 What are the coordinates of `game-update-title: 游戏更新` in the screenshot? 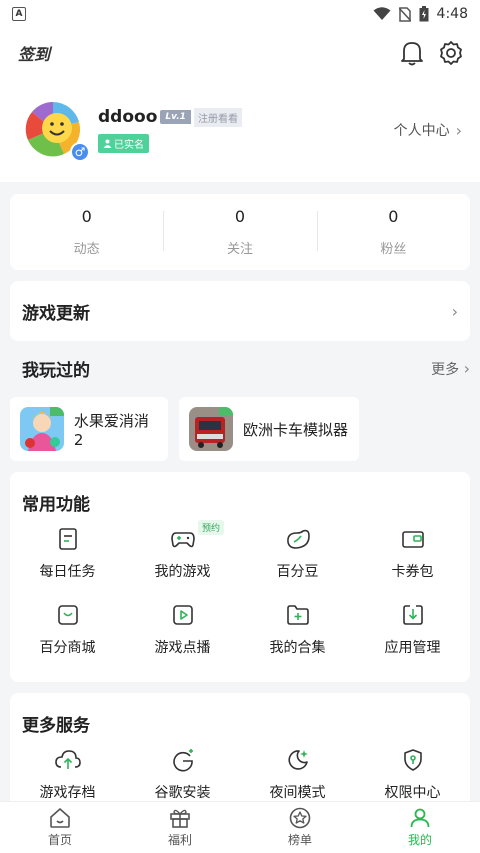 It's located at (56, 313).